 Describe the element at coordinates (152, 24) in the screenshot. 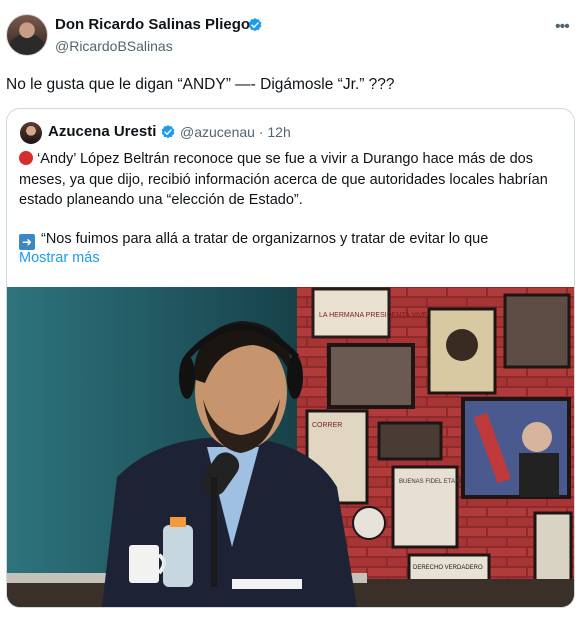

I see `author-name: Don Ricardo Salinas Pliego` at that location.